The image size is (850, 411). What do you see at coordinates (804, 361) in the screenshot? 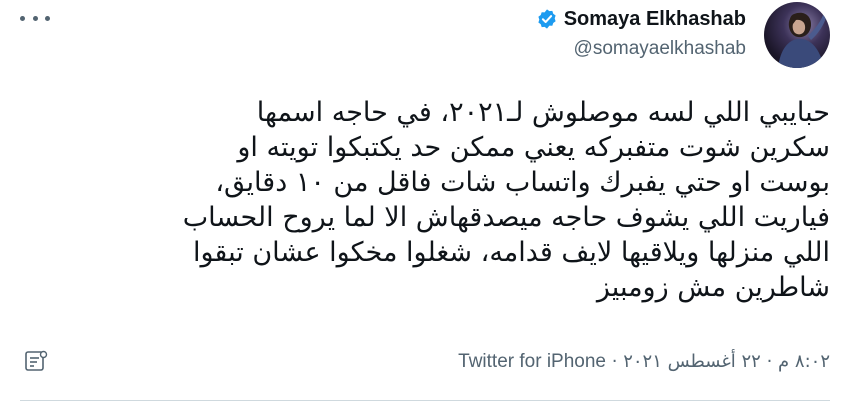
I see `tweet-time: ٨:٠٢ م` at bounding box center [804, 361].